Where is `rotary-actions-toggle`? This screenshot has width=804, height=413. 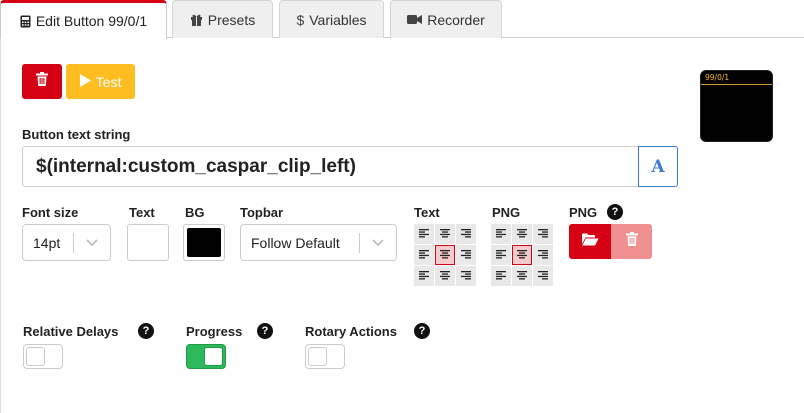 rotary-actions-toggle is located at coordinates (325, 356).